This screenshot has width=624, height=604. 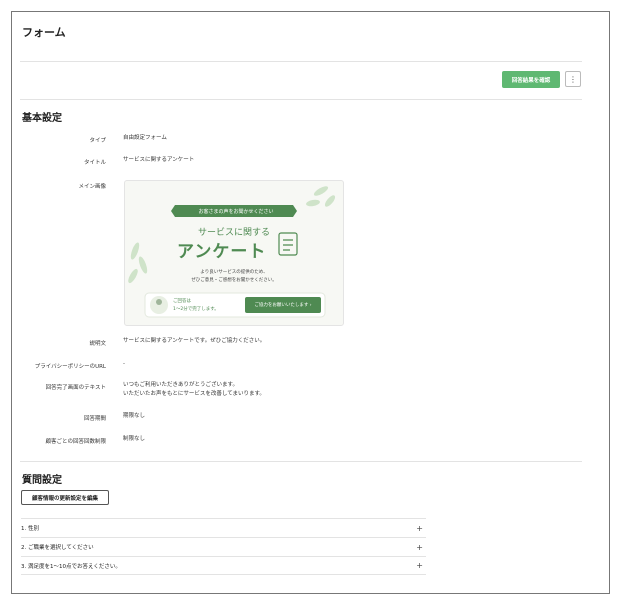 What do you see at coordinates (134, 416) in the screenshot?
I see `field-value-period: 期限なし` at bounding box center [134, 416].